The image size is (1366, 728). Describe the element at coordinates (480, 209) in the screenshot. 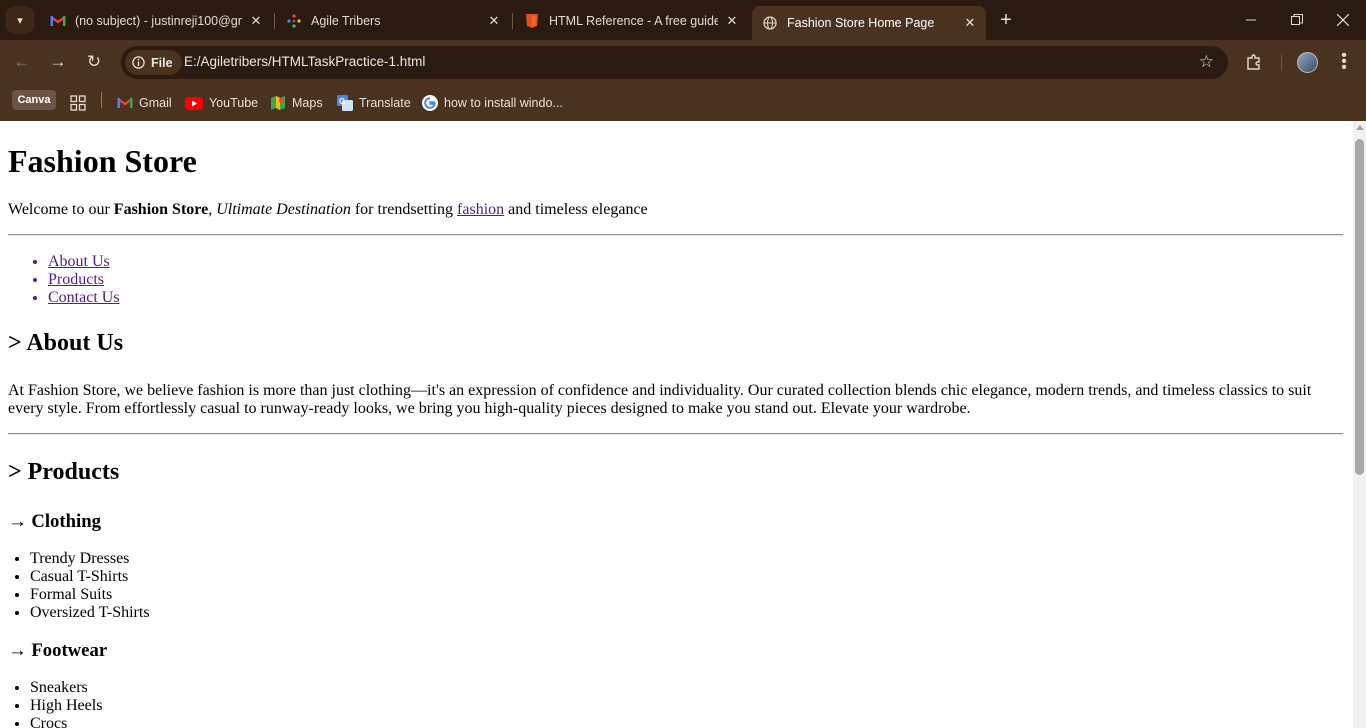

I see `fashion-link: fashion` at that location.